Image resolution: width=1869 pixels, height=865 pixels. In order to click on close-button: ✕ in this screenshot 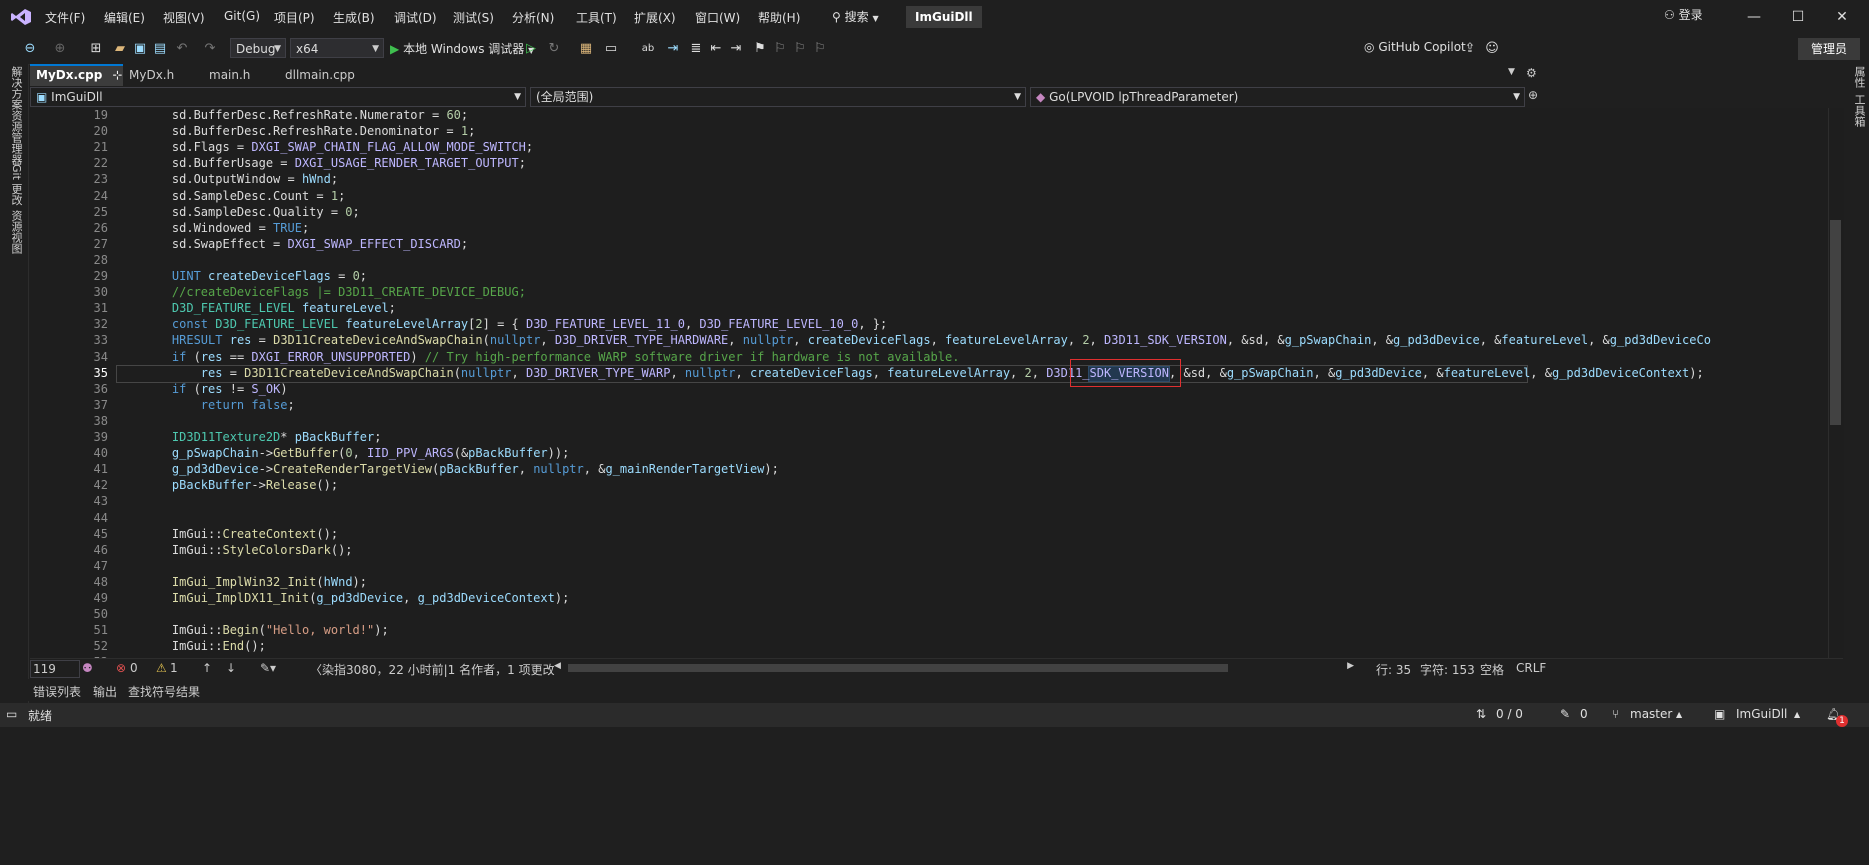, I will do `click(1842, 17)`.